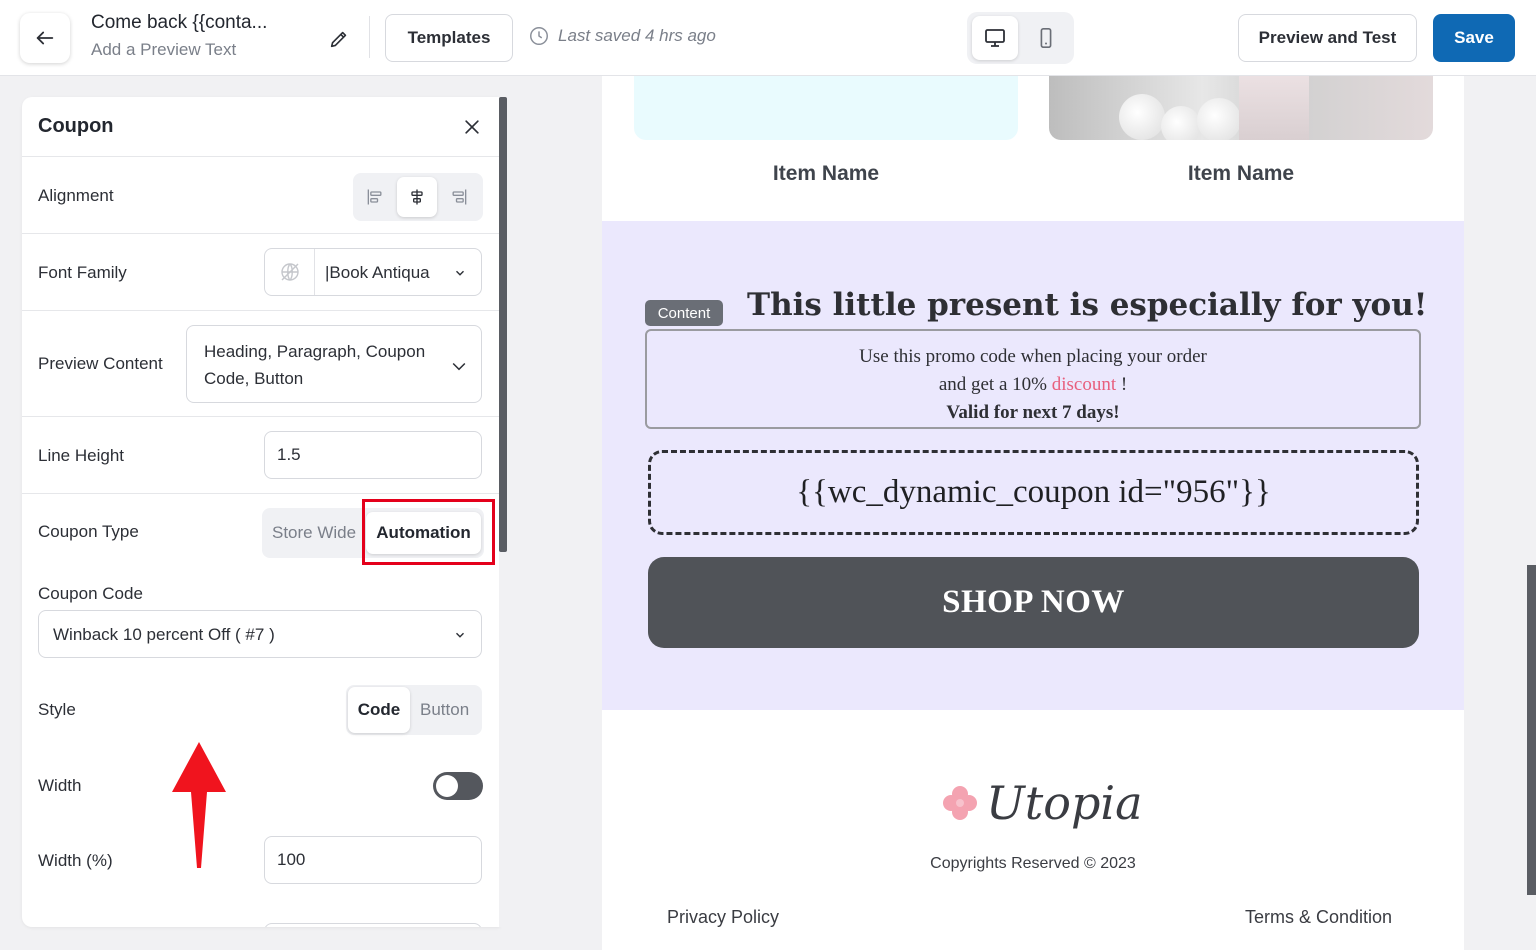  What do you see at coordinates (1474, 38) in the screenshot?
I see `save-button: Save` at bounding box center [1474, 38].